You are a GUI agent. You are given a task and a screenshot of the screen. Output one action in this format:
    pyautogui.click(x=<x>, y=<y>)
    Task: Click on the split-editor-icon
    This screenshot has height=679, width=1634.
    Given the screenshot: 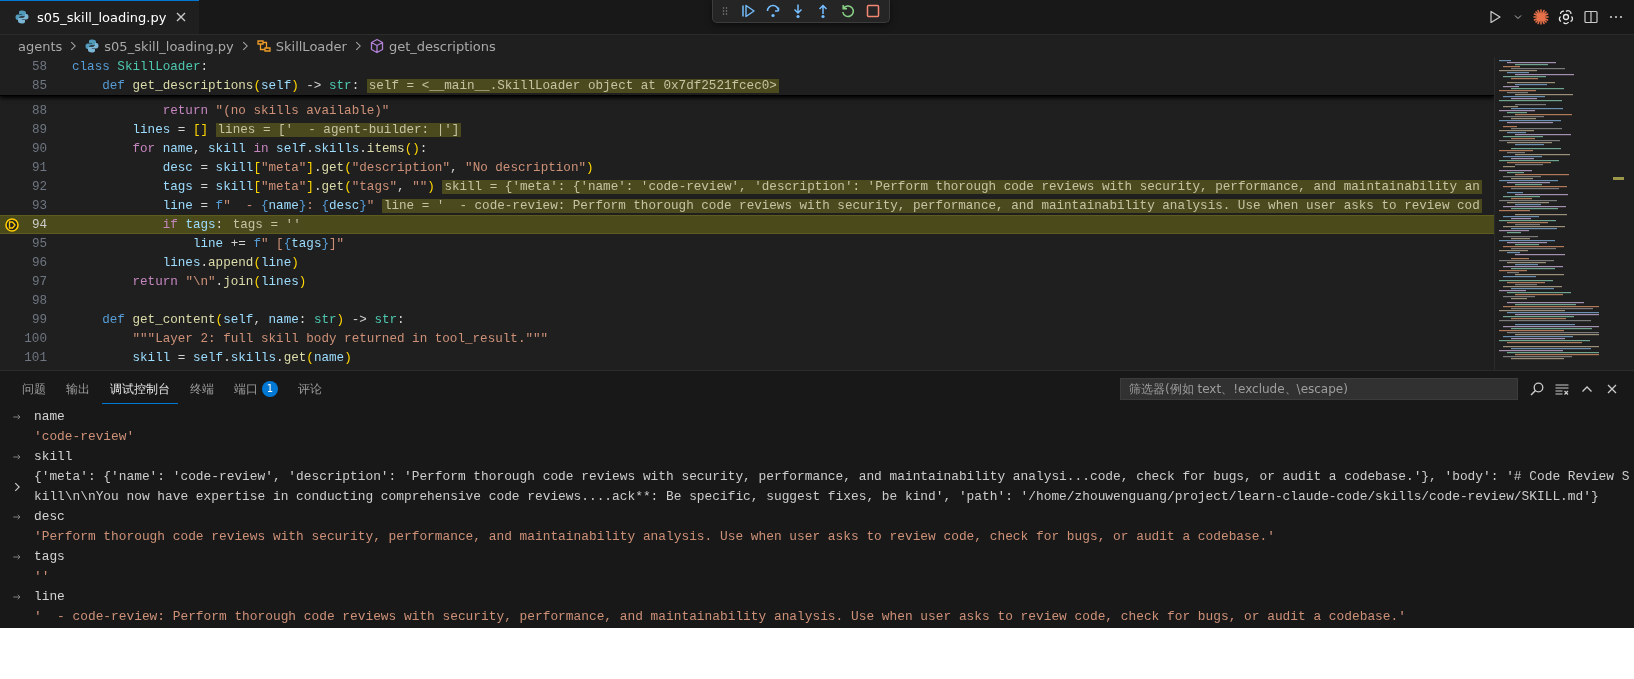 What is the action you would take?
    pyautogui.click(x=1591, y=17)
    